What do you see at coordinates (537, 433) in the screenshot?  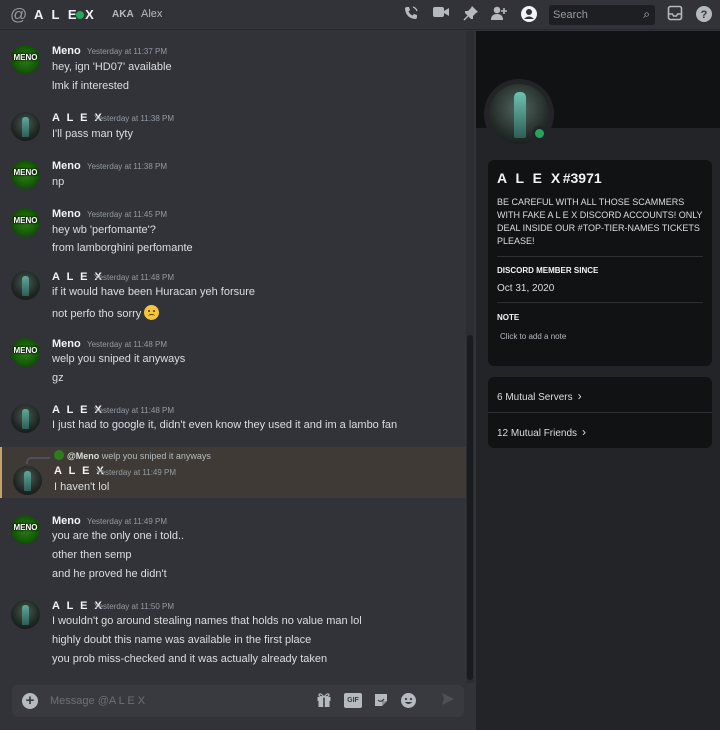 I see `mutual-friends-label: 12 Mutual Friends` at bounding box center [537, 433].